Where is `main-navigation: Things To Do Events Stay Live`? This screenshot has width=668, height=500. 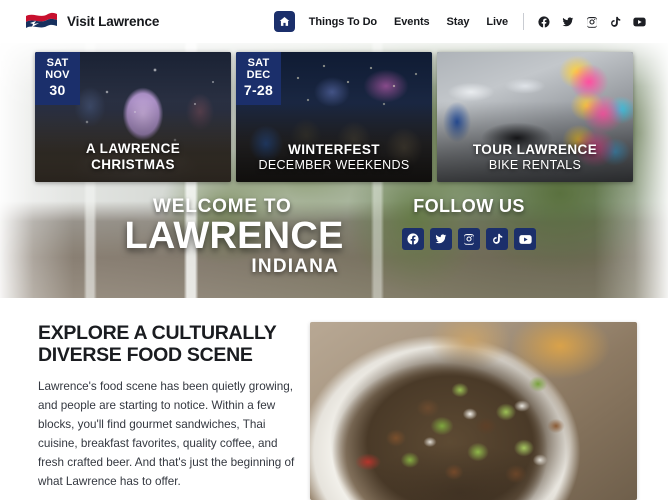
main-navigation: Things To Do Events Stay Live is located at coordinates (459, 21).